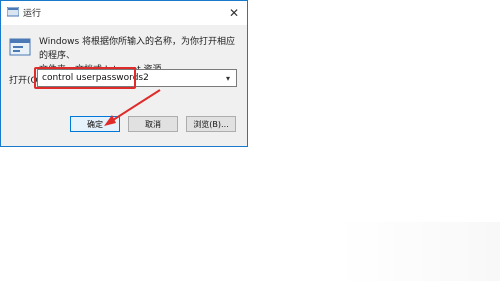 Image resolution: width=500 pixels, height=281 pixels. What do you see at coordinates (124, 13) in the screenshot?
I see `title-bar: 运行 ✕` at bounding box center [124, 13].